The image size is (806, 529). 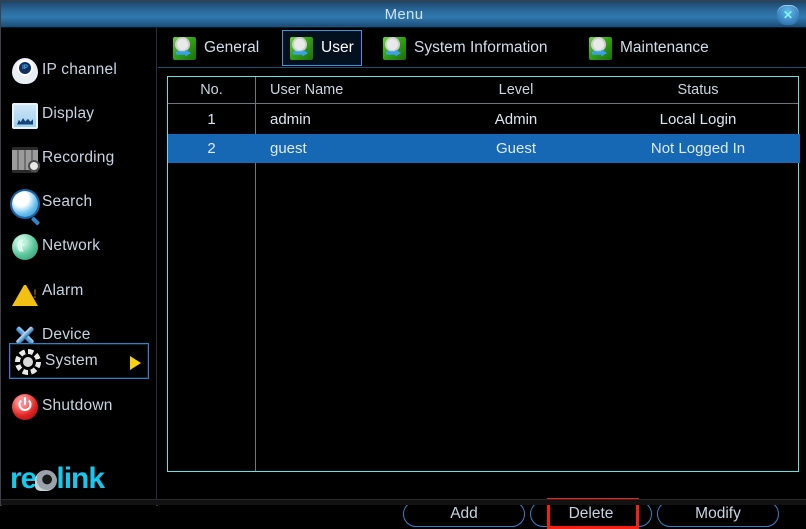 I want to click on column-header-user-name: User Name, so click(x=307, y=90).